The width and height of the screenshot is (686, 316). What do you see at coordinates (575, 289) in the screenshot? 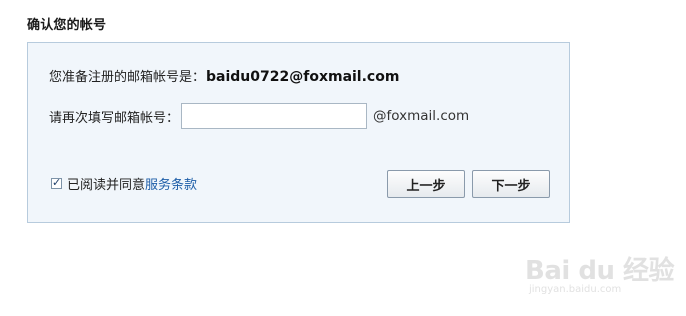
I see `watermark-url: jingyan.baidu.com` at bounding box center [575, 289].